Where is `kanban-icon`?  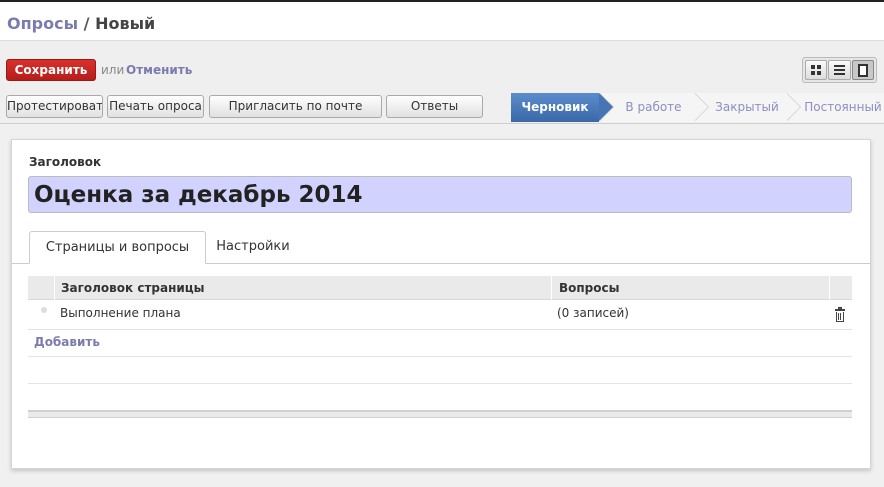
kanban-icon is located at coordinates (816, 70).